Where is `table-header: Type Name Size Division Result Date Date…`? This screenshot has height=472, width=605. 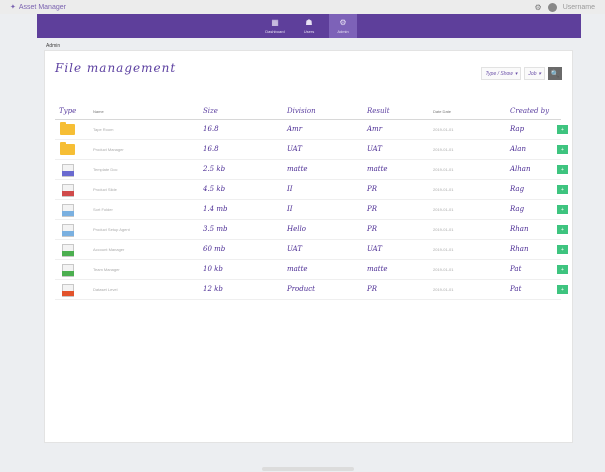
table-header: Type Name Size Division Result Date Date… is located at coordinates (308, 112).